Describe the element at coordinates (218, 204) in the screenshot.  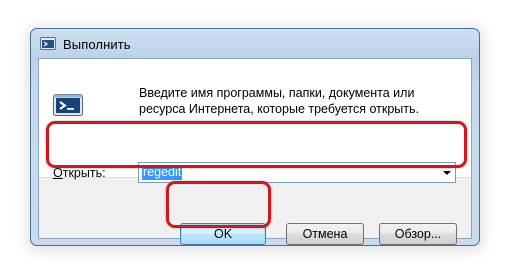
I see `highlight-ok-button` at that location.